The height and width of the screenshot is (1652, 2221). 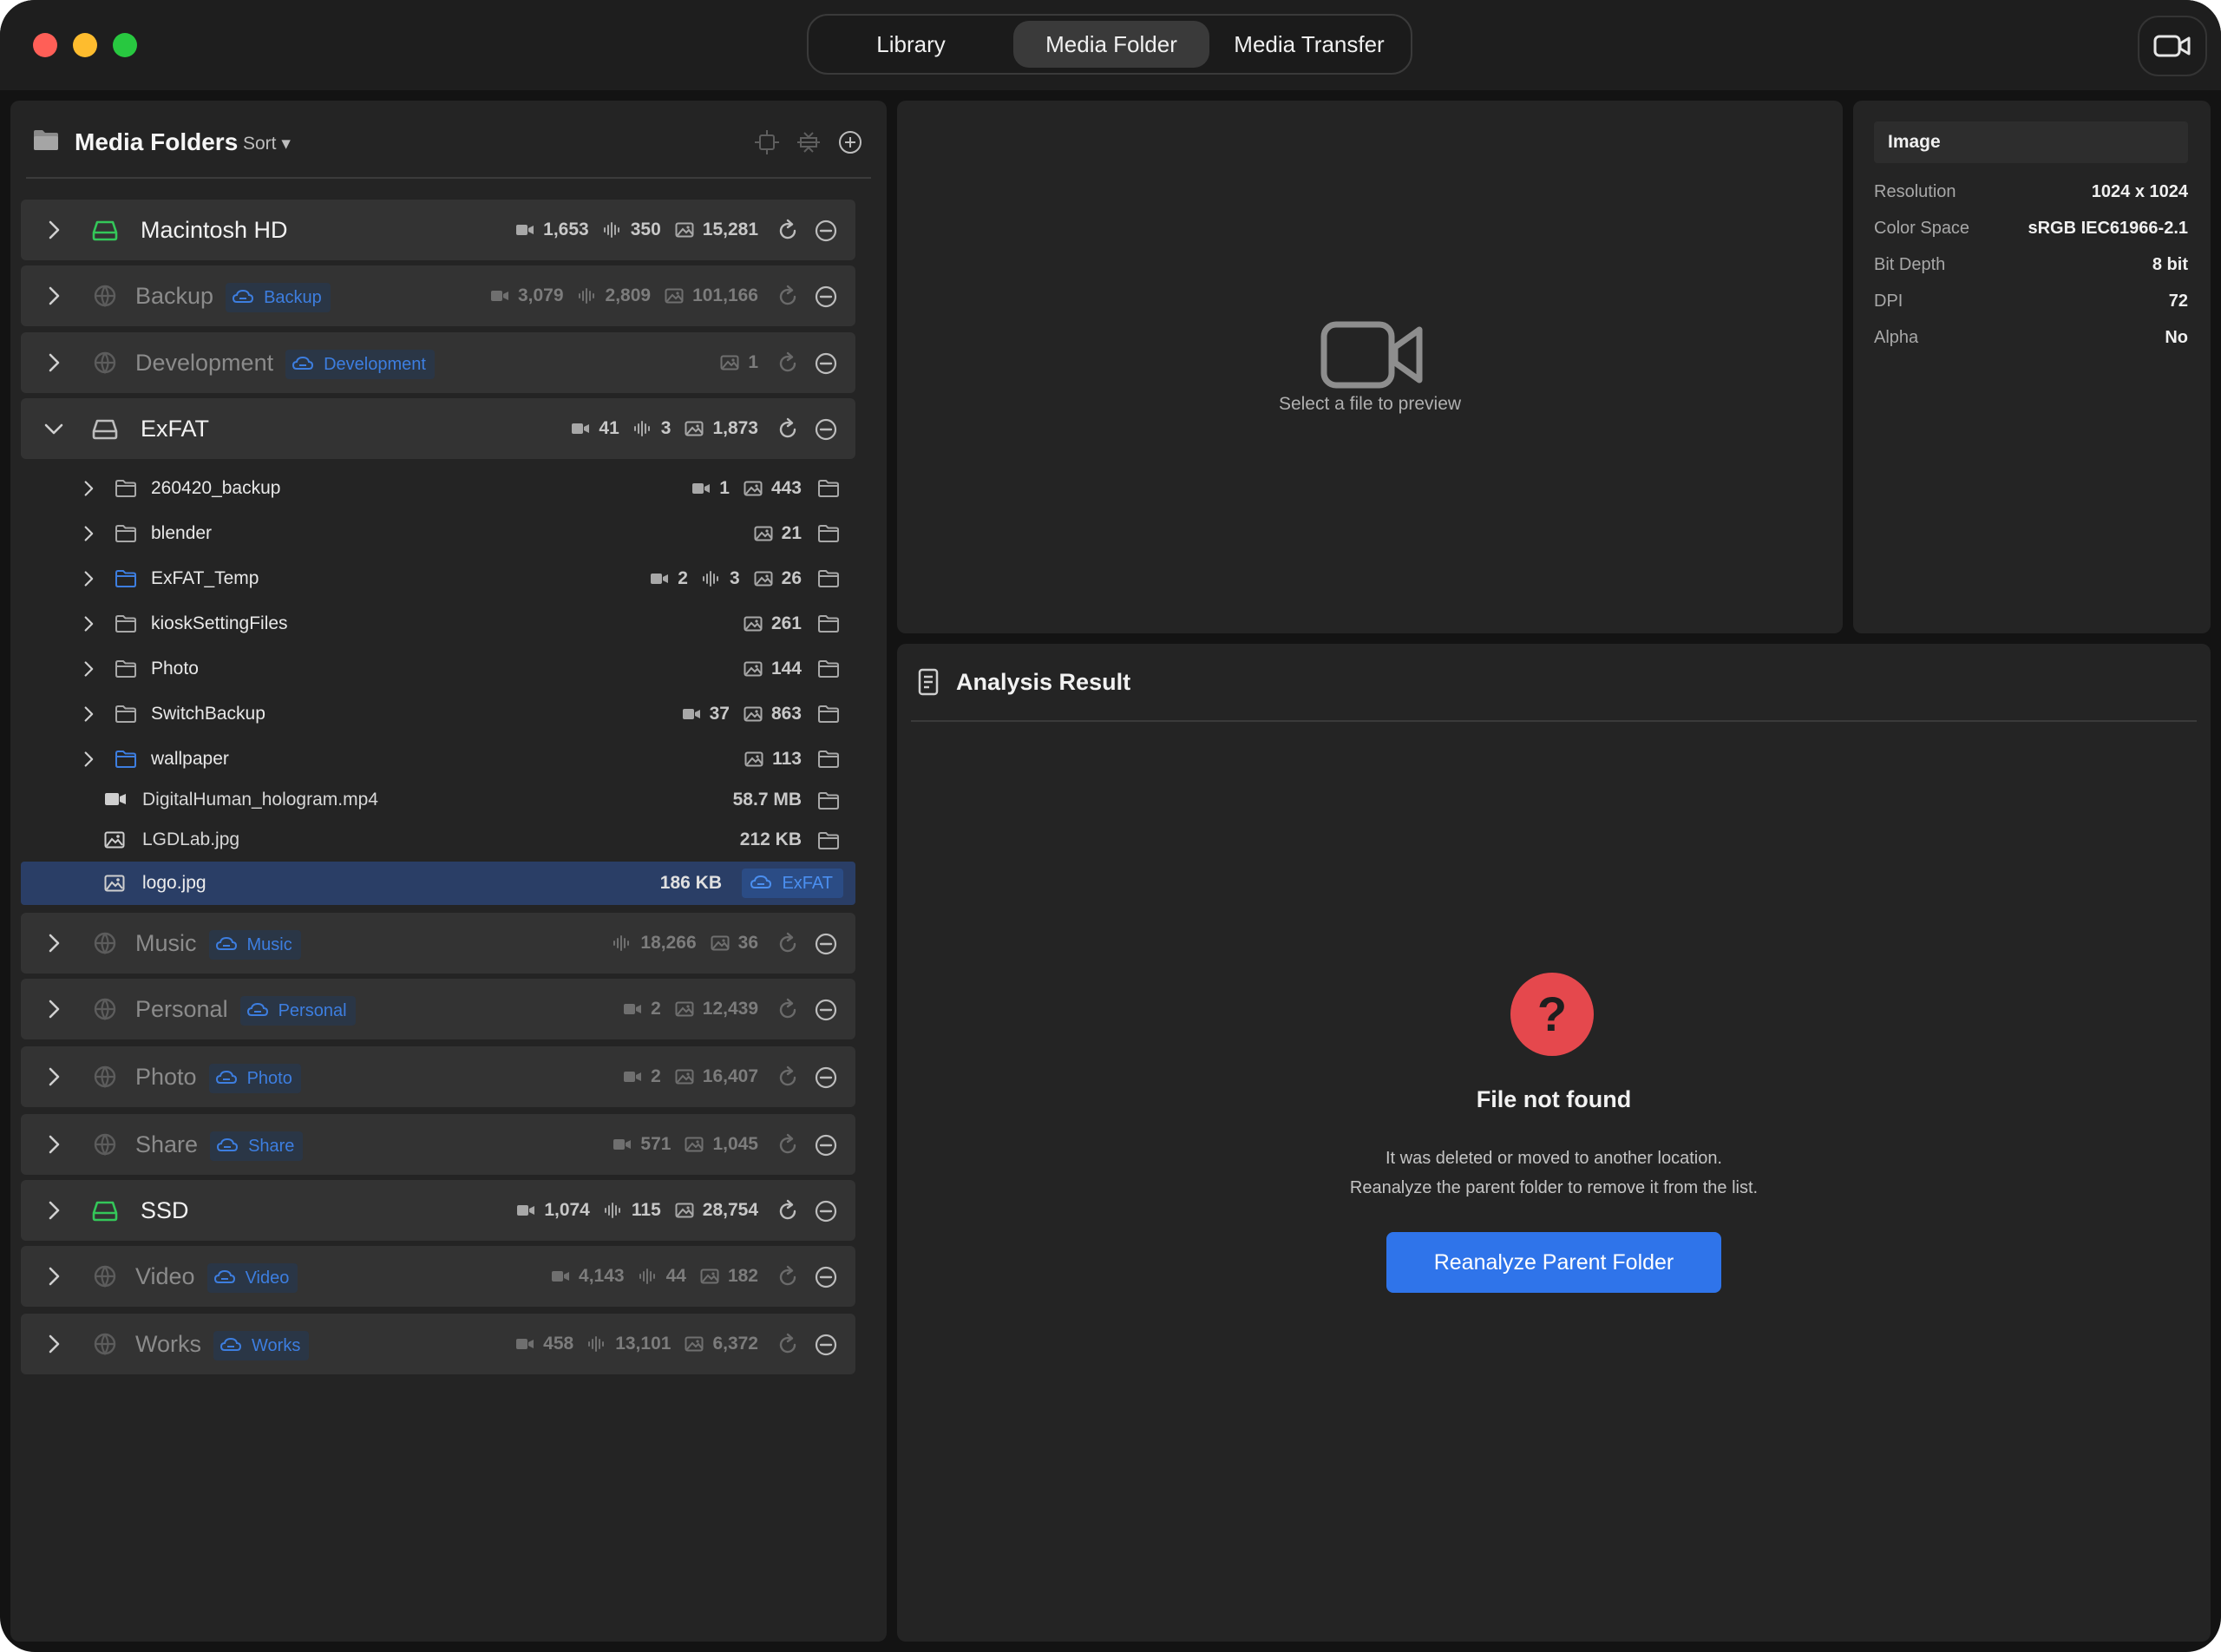 What do you see at coordinates (1309, 44) in the screenshot?
I see `tab-media-transfer: Media Transfer` at bounding box center [1309, 44].